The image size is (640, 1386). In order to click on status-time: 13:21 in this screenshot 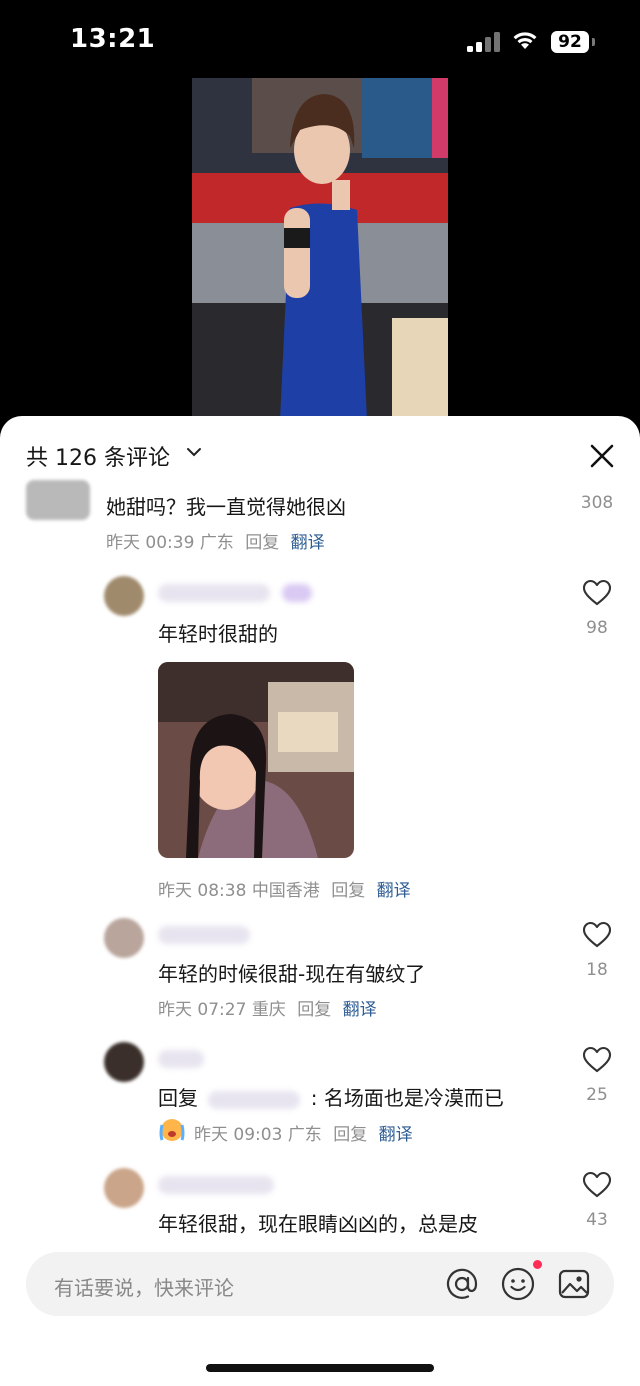, I will do `click(113, 39)`.